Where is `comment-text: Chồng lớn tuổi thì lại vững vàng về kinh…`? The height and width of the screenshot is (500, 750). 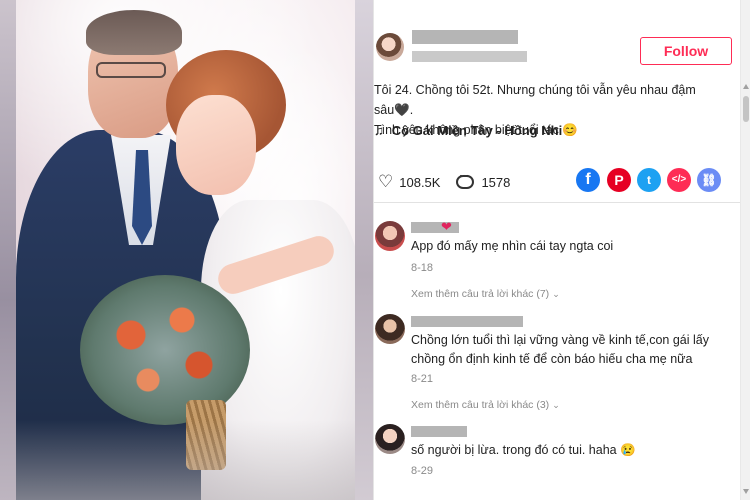 comment-text: Chồng lớn tuổi thì lại vững vàng về kinh… is located at coordinates (566, 350).